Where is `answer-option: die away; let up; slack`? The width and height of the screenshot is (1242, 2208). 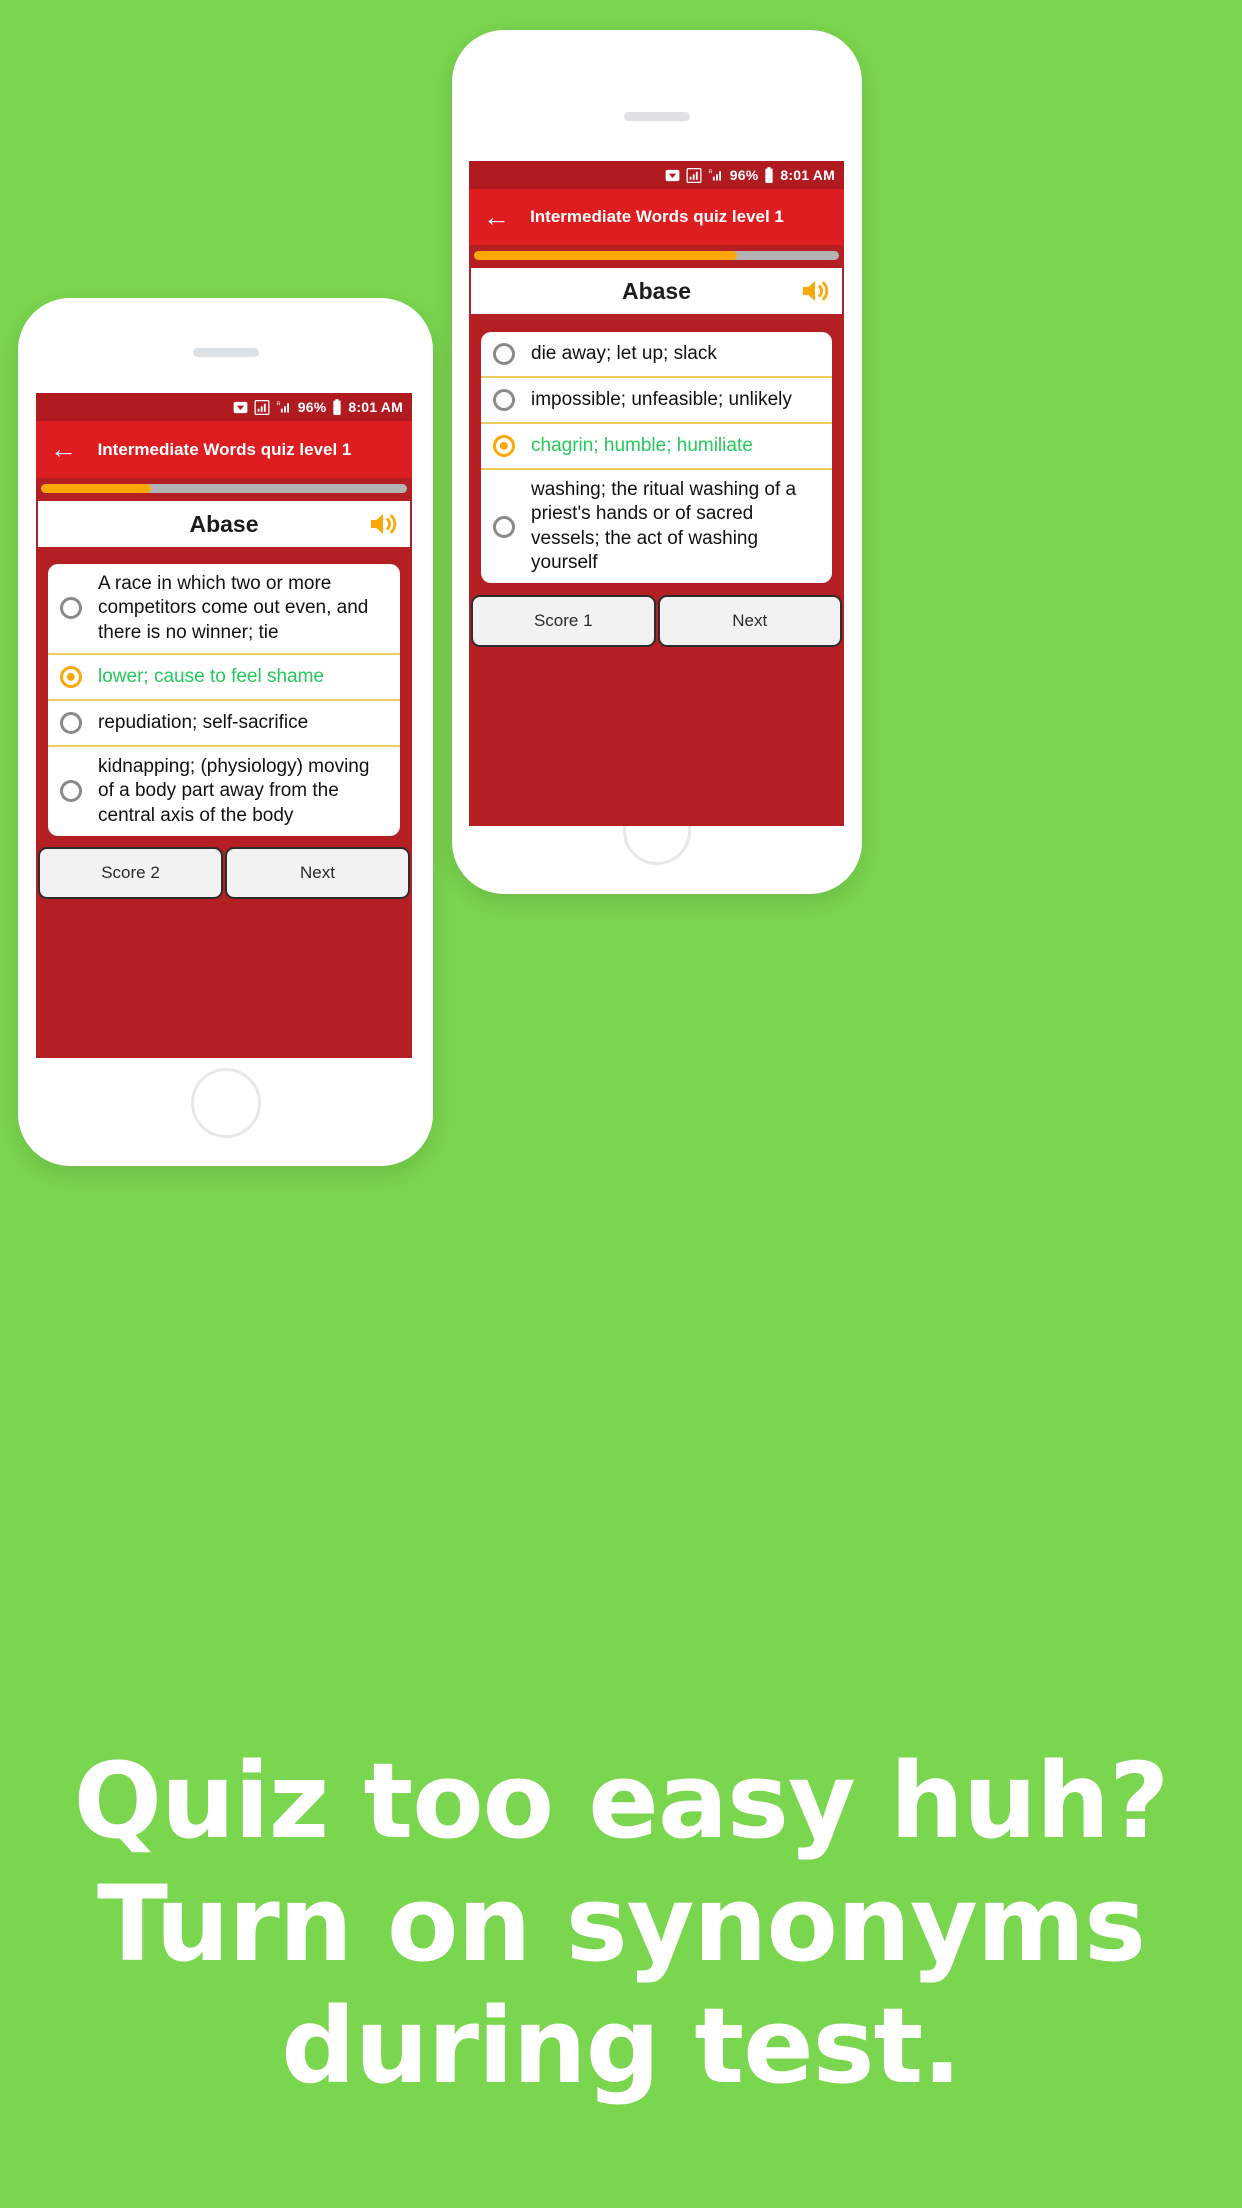
answer-option: die away; let up; slack is located at coordinates (656, 355).